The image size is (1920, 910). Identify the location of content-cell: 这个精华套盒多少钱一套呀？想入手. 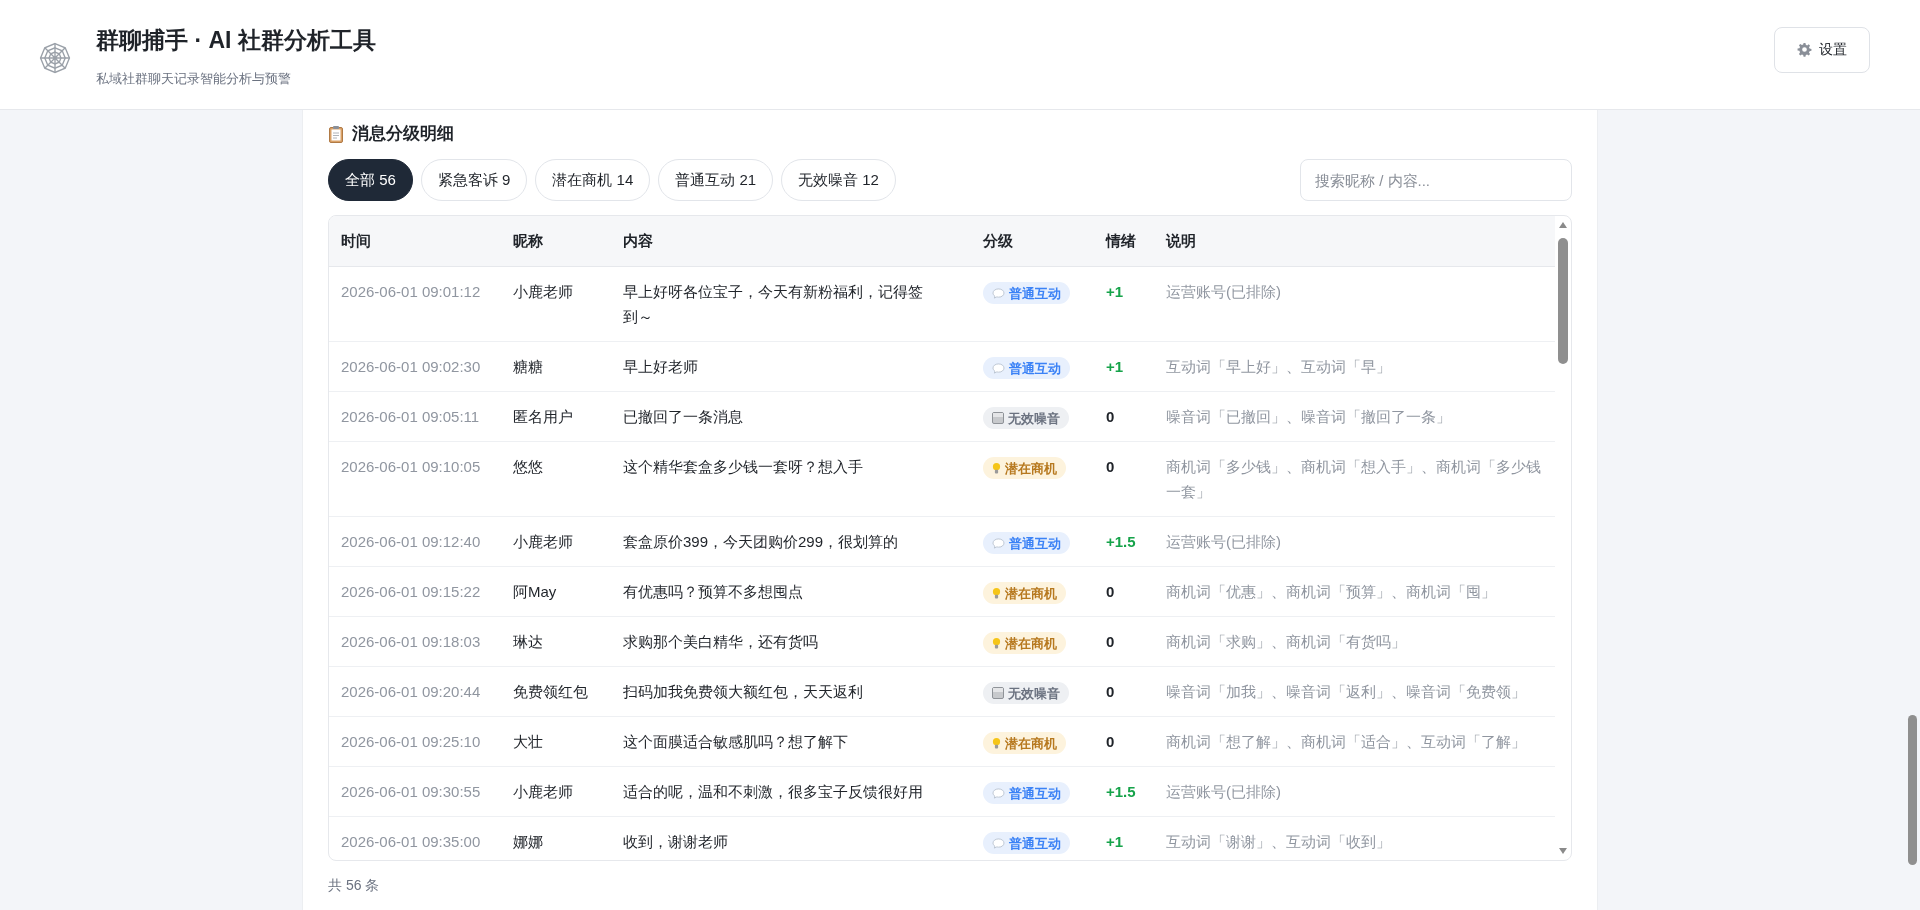
(791, 479).